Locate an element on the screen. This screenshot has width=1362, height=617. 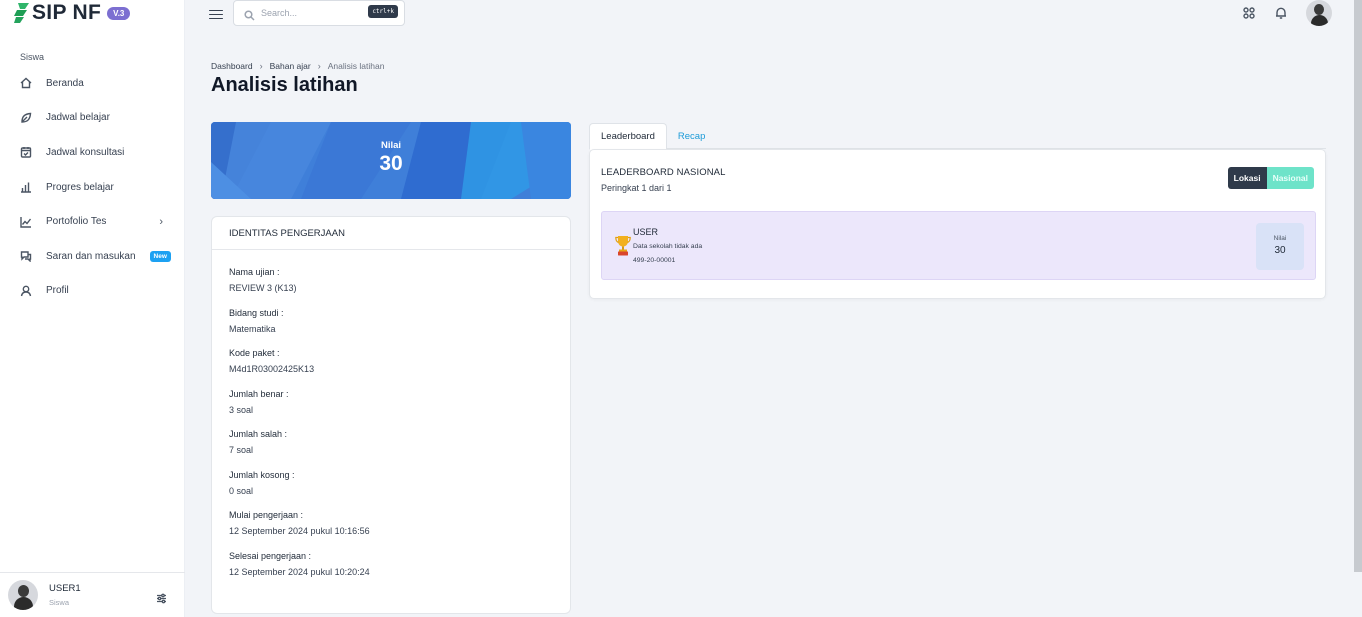
field-value: REVIEW 3 (K13) is located at coordinates (263, 288).